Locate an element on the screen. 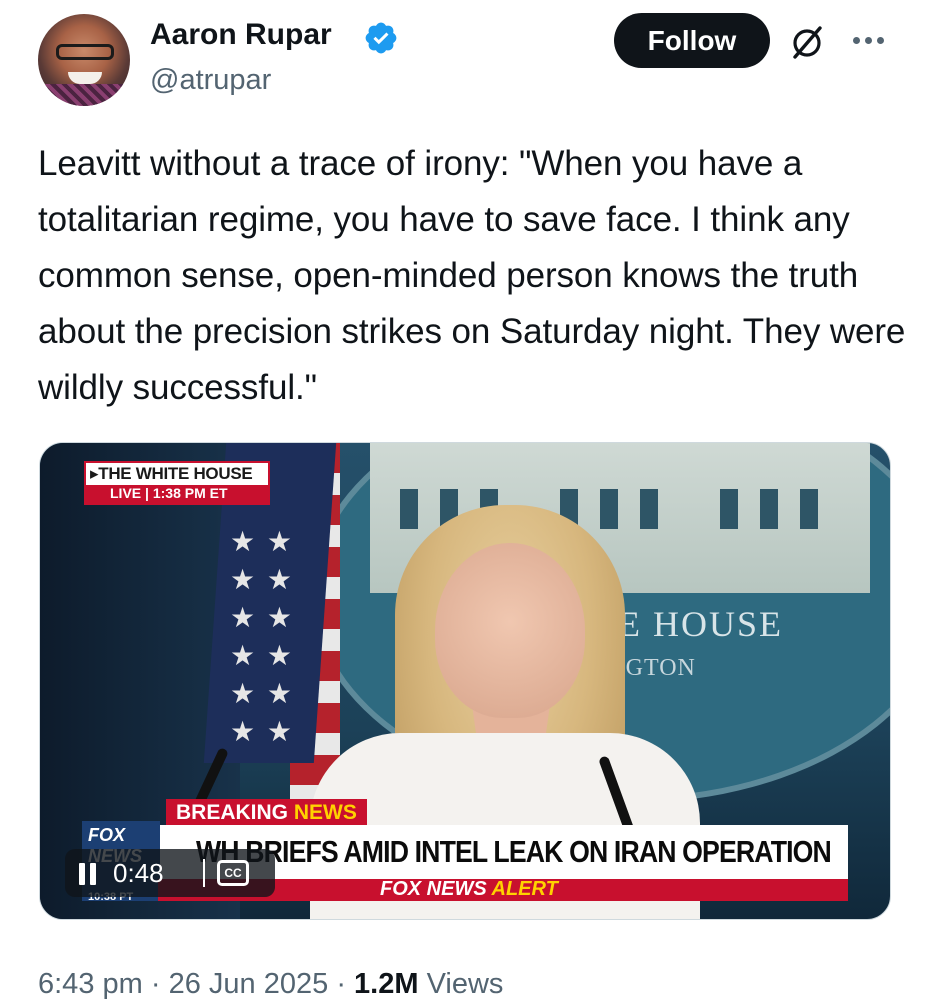  tweet-date: 26 Jun 2025 is located at coordinates (249, 984).